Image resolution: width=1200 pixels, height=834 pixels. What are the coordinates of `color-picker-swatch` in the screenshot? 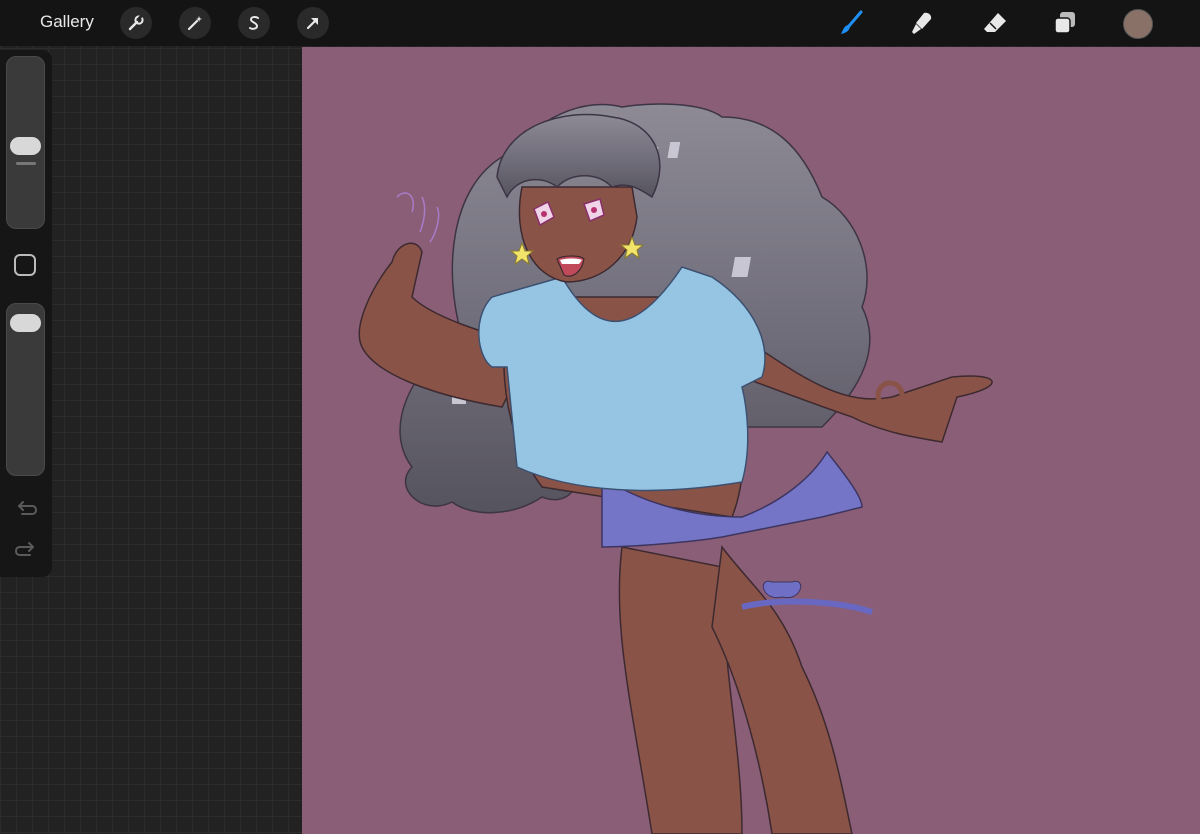 It's located at (1138, 24).